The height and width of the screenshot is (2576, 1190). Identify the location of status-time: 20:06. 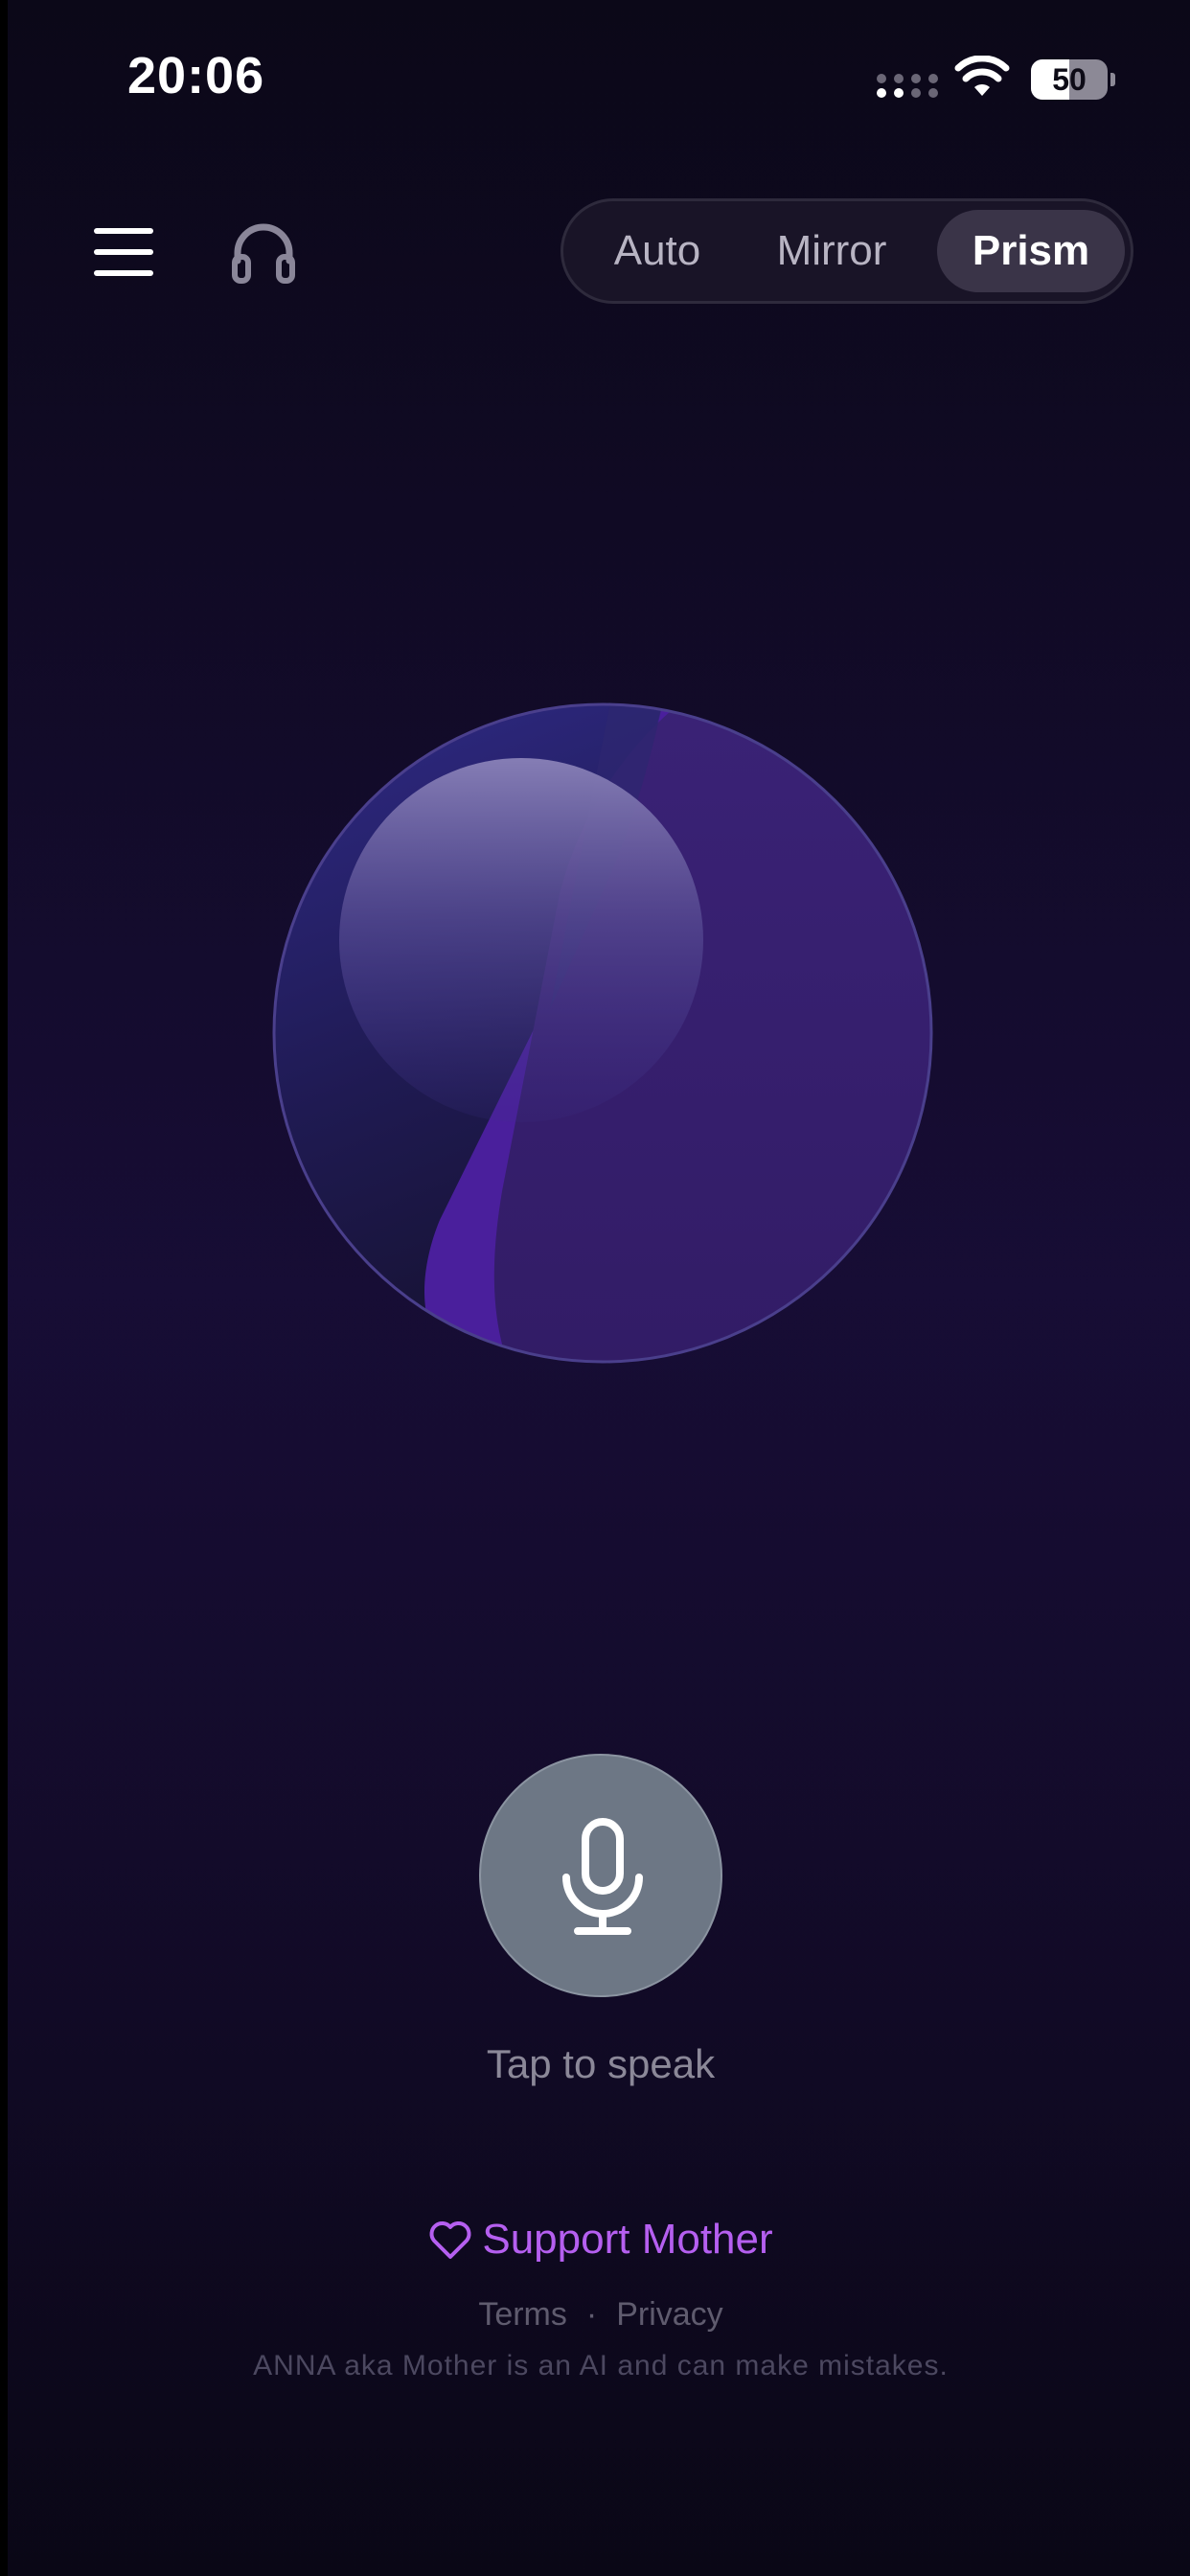
(196, 75).